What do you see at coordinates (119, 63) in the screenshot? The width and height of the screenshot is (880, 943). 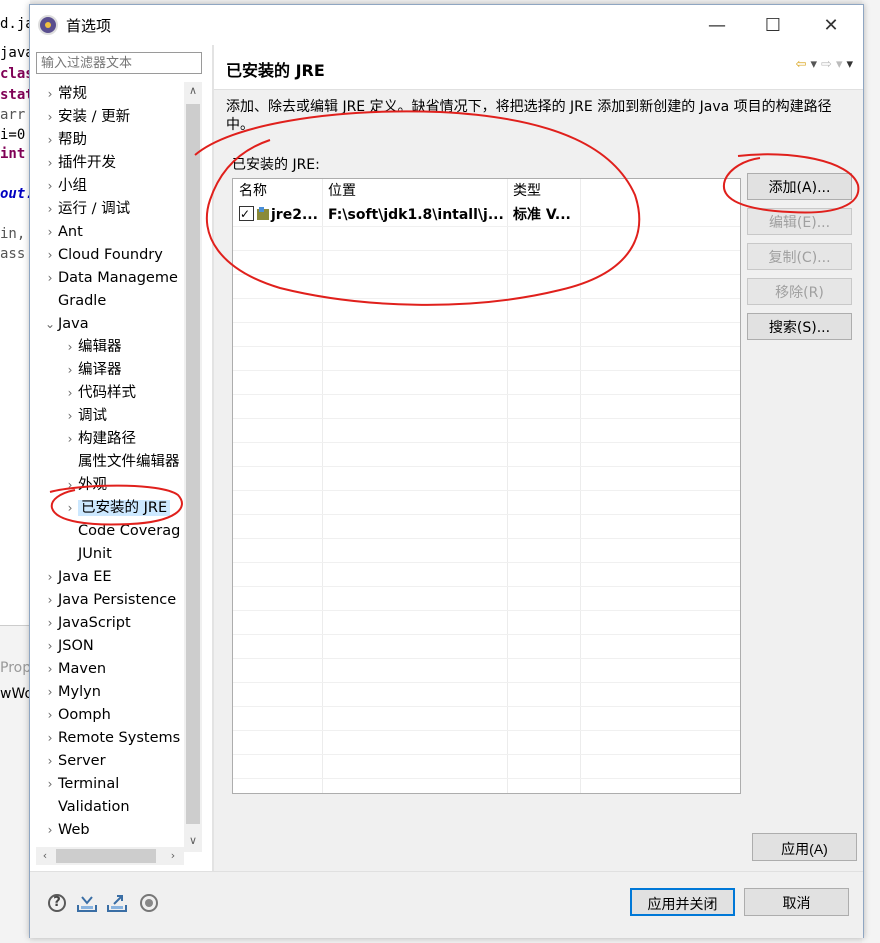 I see `filter-input` at bounding box center [119, 63].